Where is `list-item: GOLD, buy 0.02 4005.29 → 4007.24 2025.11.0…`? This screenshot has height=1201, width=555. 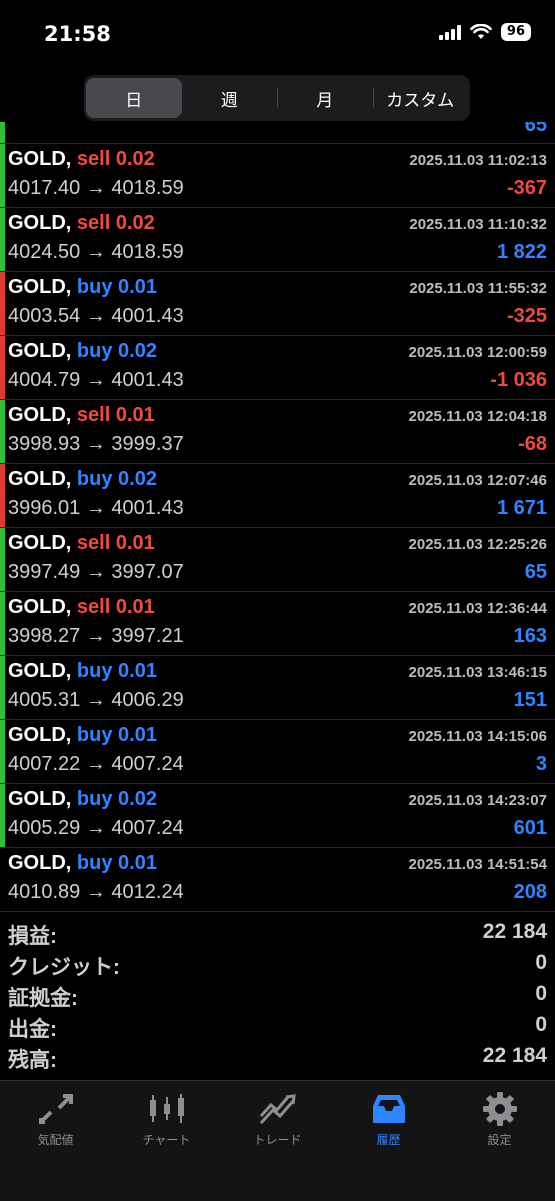
list-item: GOLD, buy 0.02 4005.29 → 4007.24 2025.11.0… is located at coordinates (277, 816).